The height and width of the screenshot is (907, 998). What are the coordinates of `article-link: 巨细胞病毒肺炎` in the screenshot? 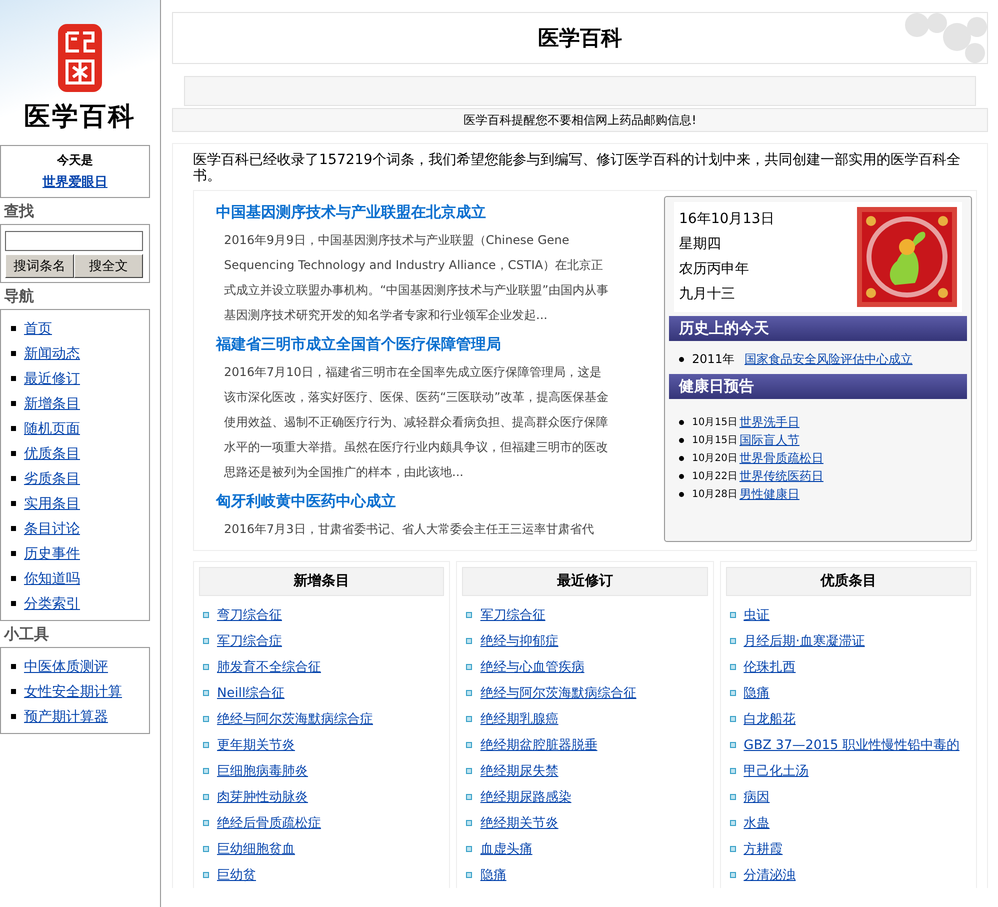 It's located at (262, 771).